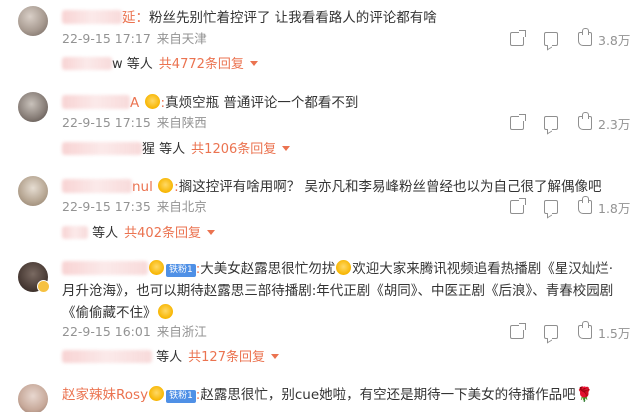 The height and width of the screenshot is (412, 640). What do you see at coordinates (181, 38) in the screenshot?
I see `comment-location: 来自天津` at bounding box center [181, 38].